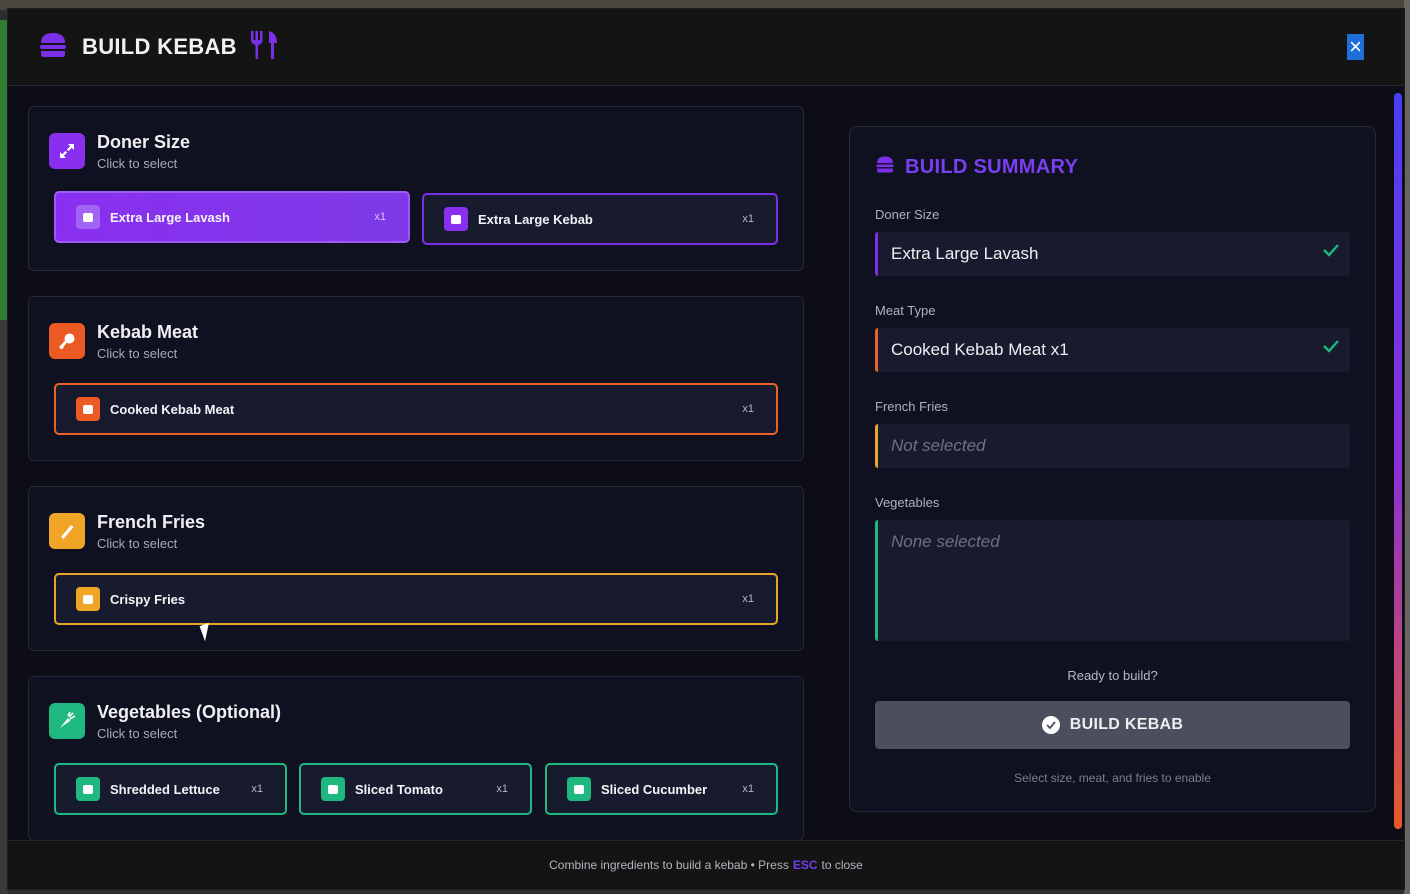 The height and width of the screenshot is (894, 1410). I want to click on summary-fries-label: French Fries, so click(911, 406).